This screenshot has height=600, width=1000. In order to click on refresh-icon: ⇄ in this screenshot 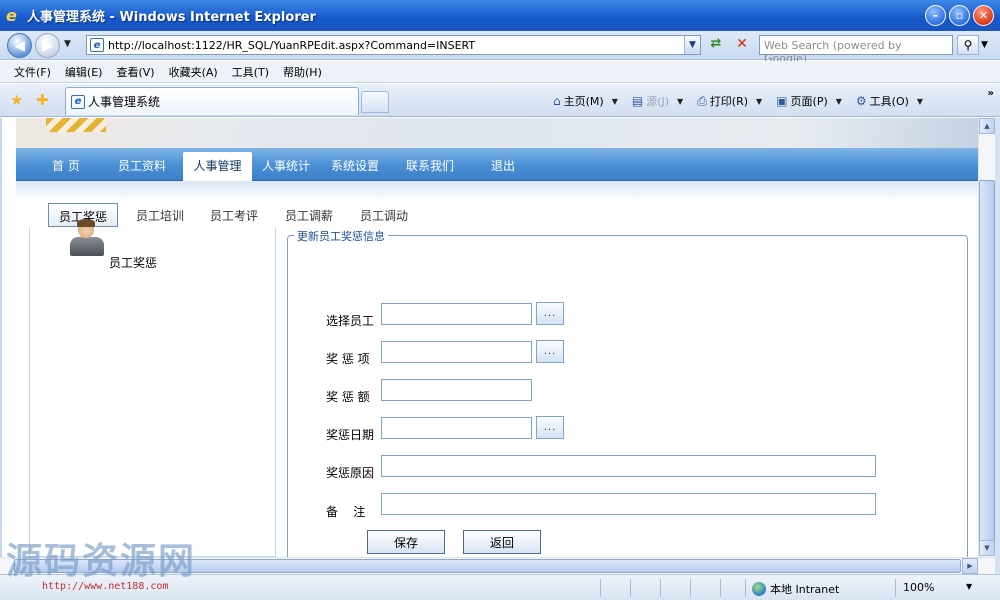, I will do `click(716, 45)`.